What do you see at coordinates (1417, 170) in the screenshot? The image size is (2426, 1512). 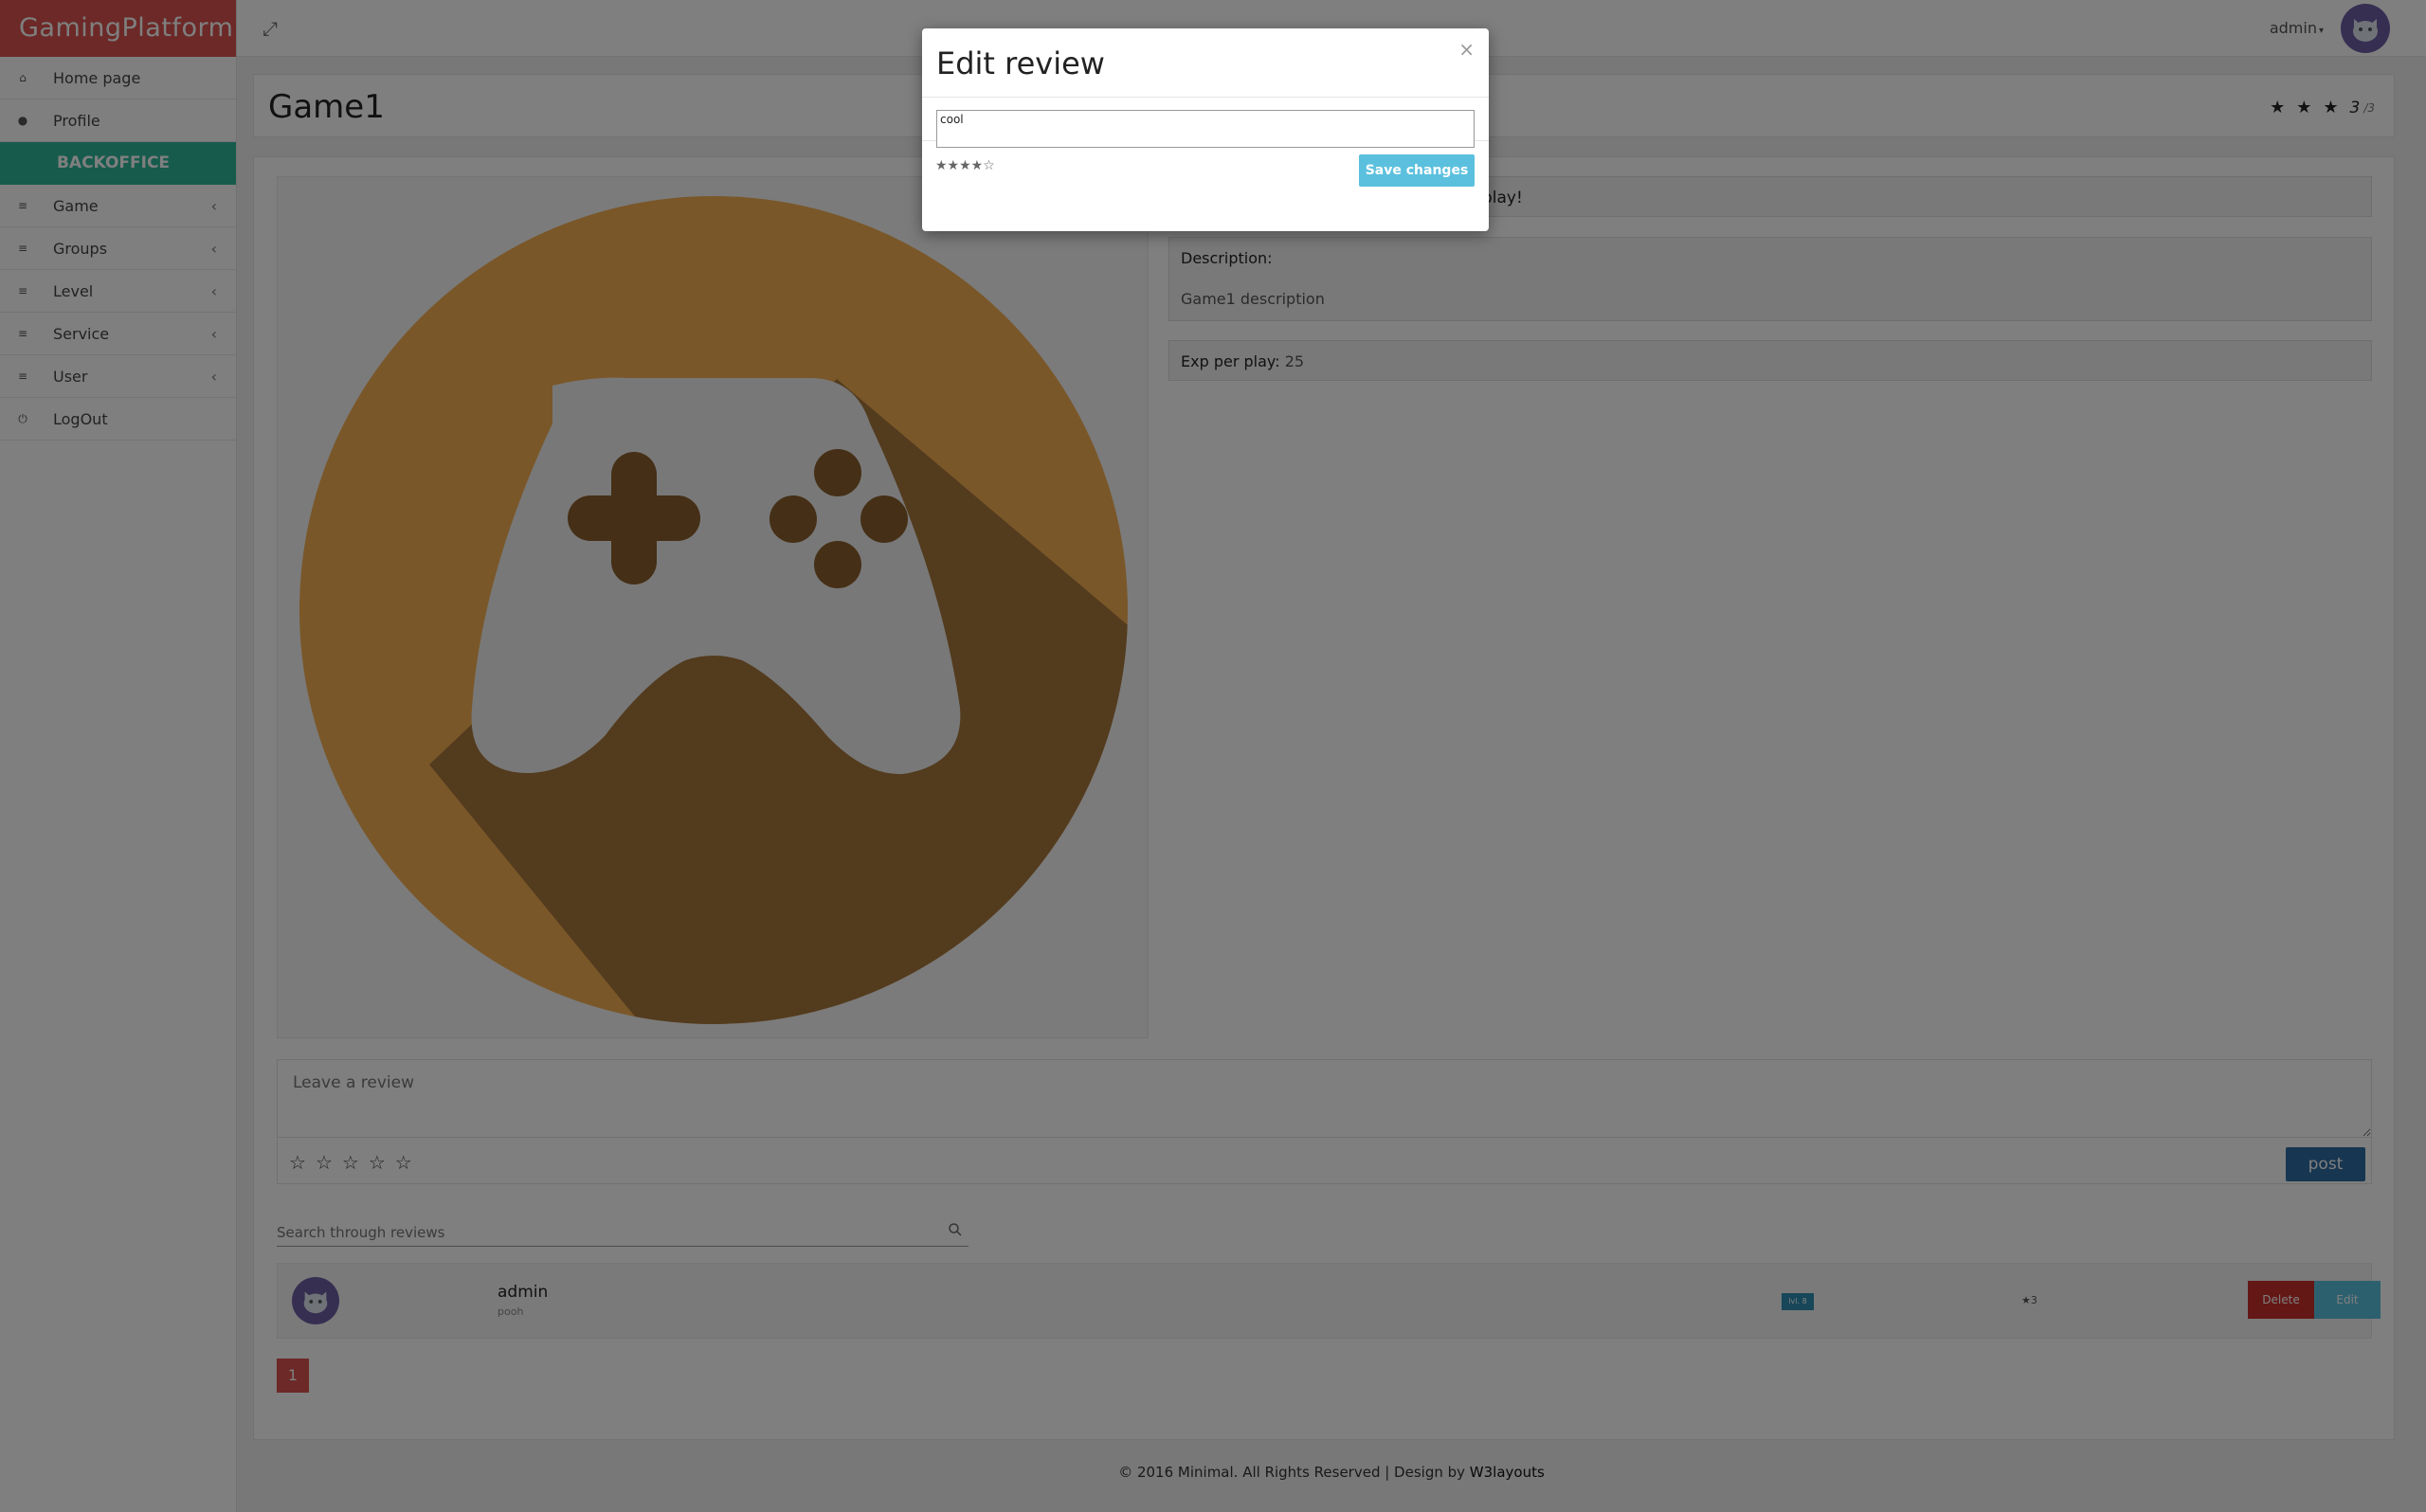 I see `save-changes-button: Save changes` at bounding box center [1417, 170].